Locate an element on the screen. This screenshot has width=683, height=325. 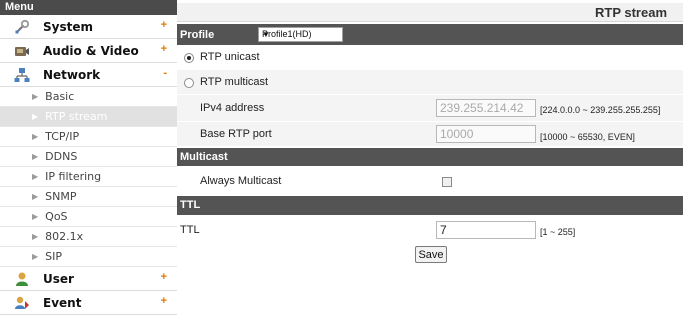
base-rtp-port-label: Base RTP port is located at coordinates (236, 134).